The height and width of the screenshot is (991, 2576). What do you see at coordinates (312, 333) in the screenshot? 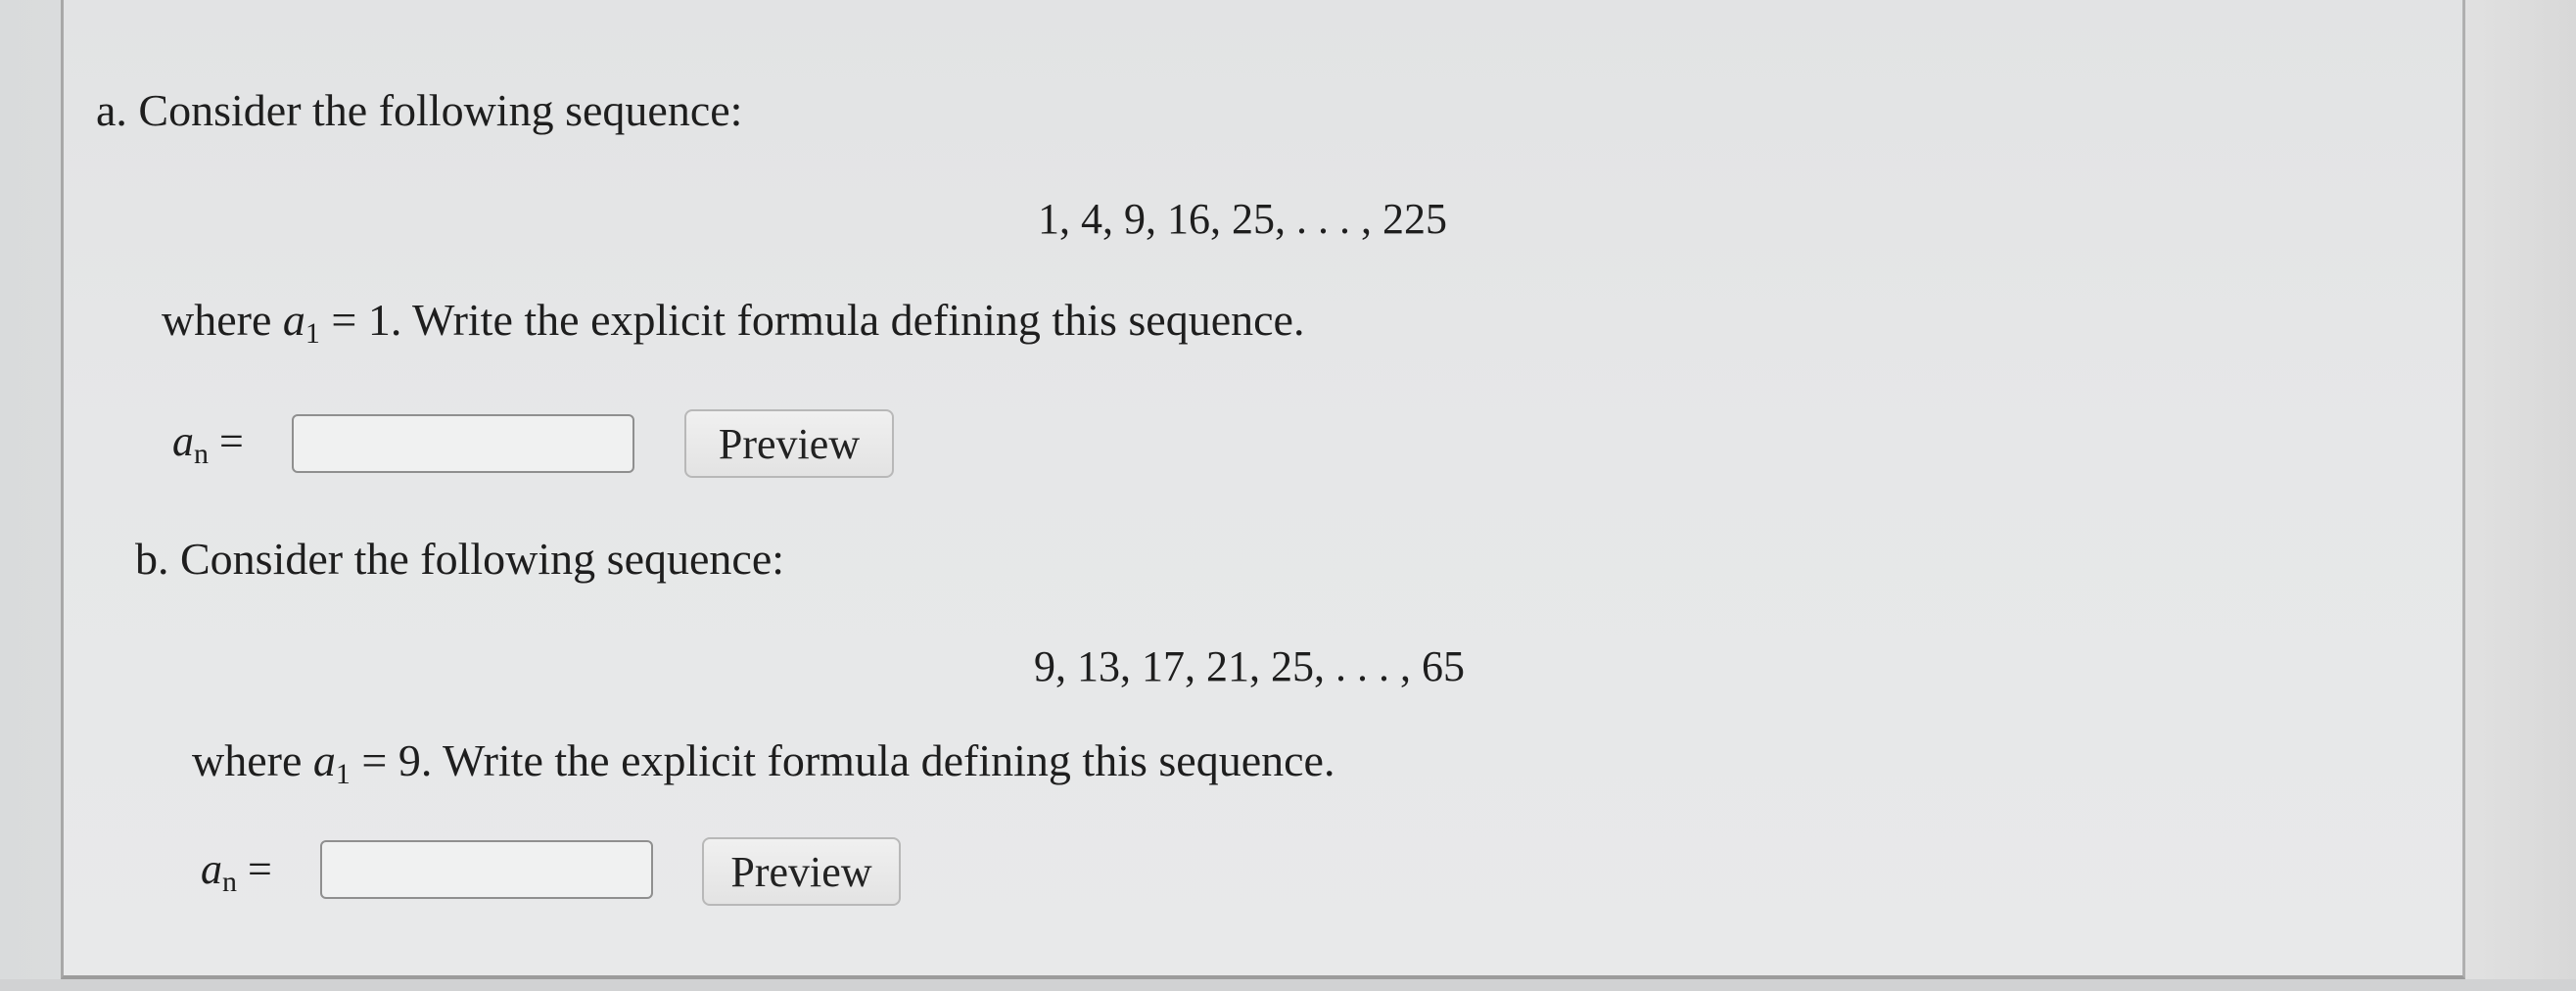
I see `part-a-a-subscript: 1` at bounding box center [312, 333].